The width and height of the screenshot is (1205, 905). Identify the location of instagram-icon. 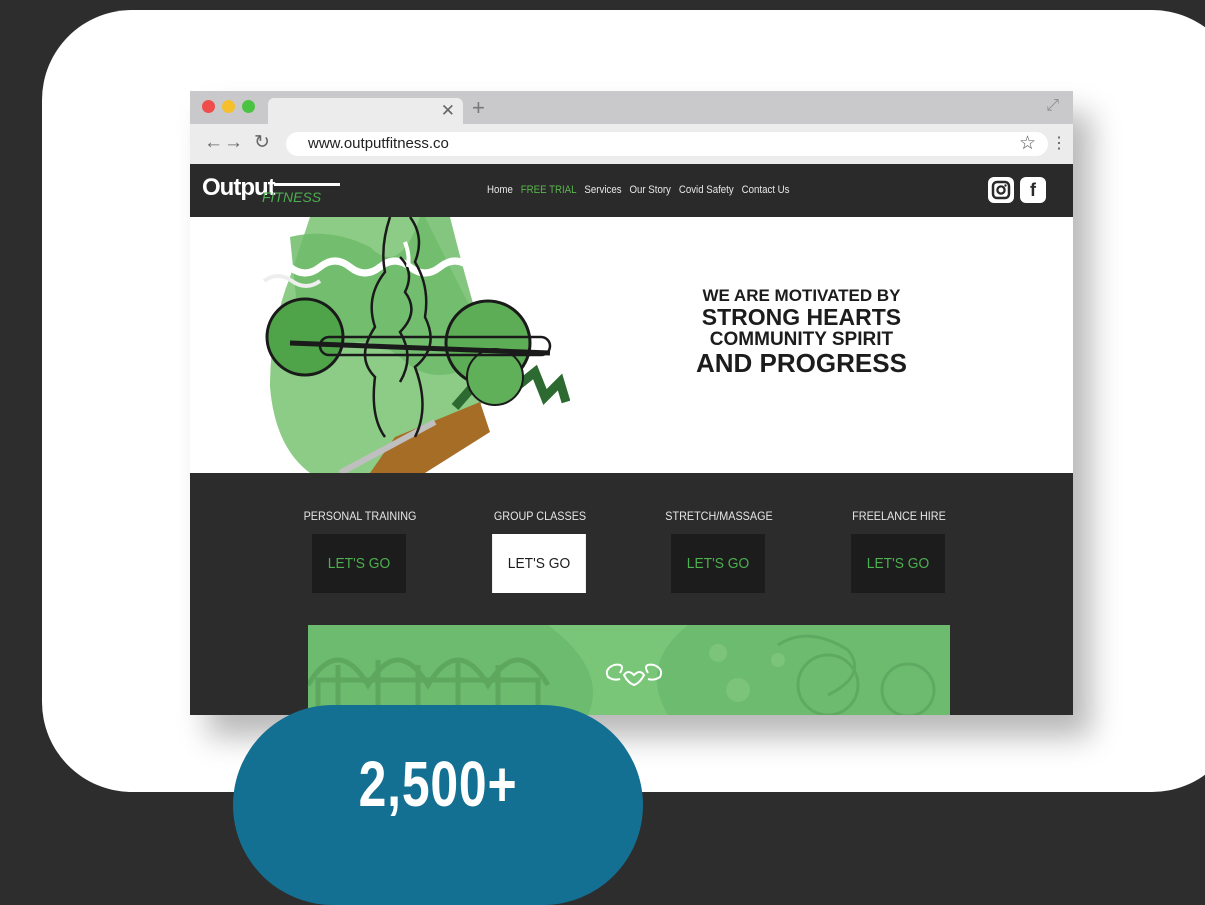
(1001, 190).